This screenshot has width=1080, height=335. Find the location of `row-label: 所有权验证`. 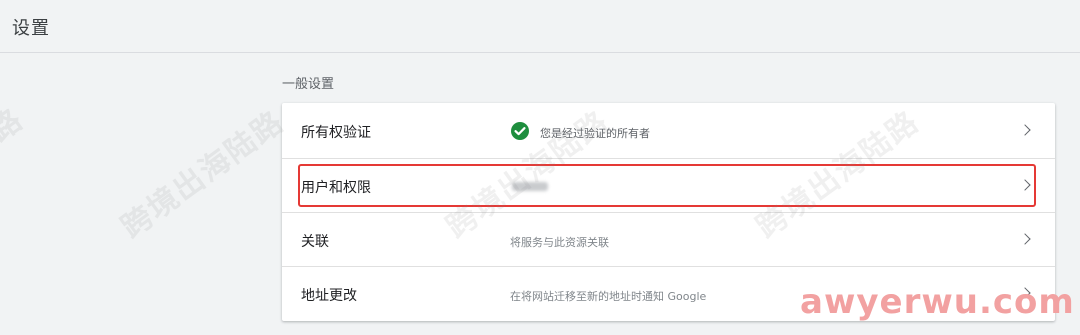

row-label: 所有权验证 is located at coordinates (336, 133).